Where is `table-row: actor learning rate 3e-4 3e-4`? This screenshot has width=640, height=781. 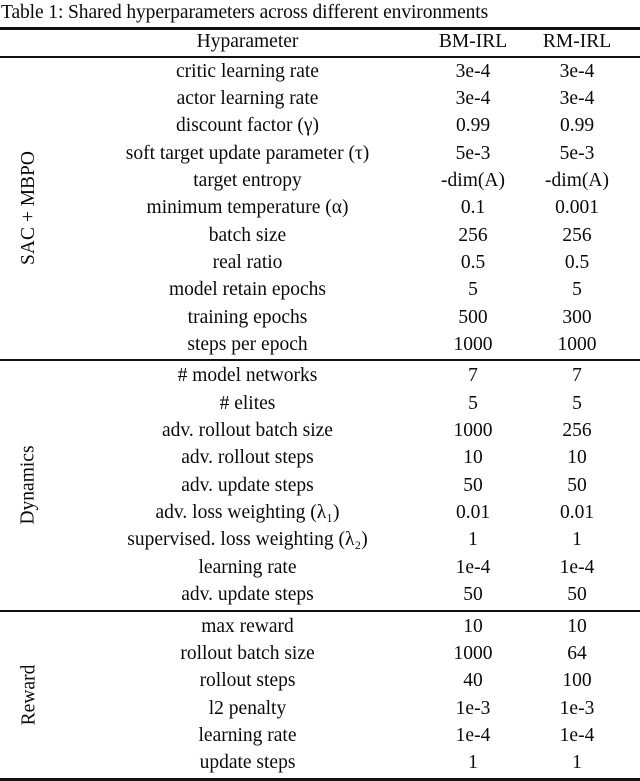 table-row: actor learning rate 3e-4 3e-4 is located at coordinates (320, 98).